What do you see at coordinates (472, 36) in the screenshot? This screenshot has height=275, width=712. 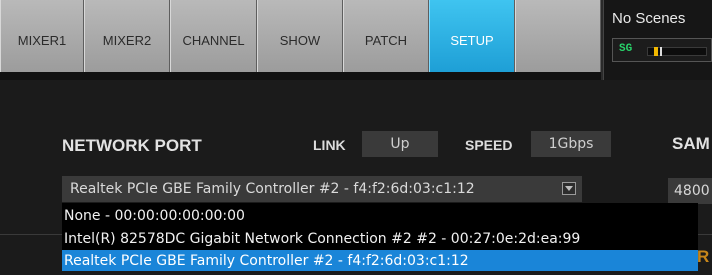 I see `tab-setup: SETUP` at bounding box center [472, 36].